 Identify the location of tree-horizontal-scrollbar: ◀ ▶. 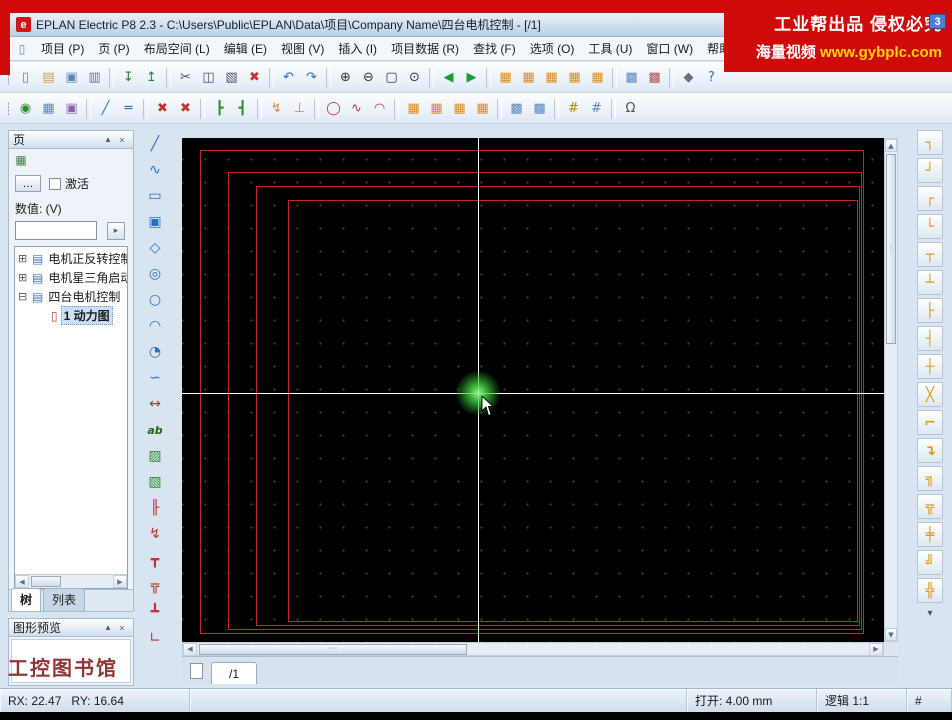
(71, 581).